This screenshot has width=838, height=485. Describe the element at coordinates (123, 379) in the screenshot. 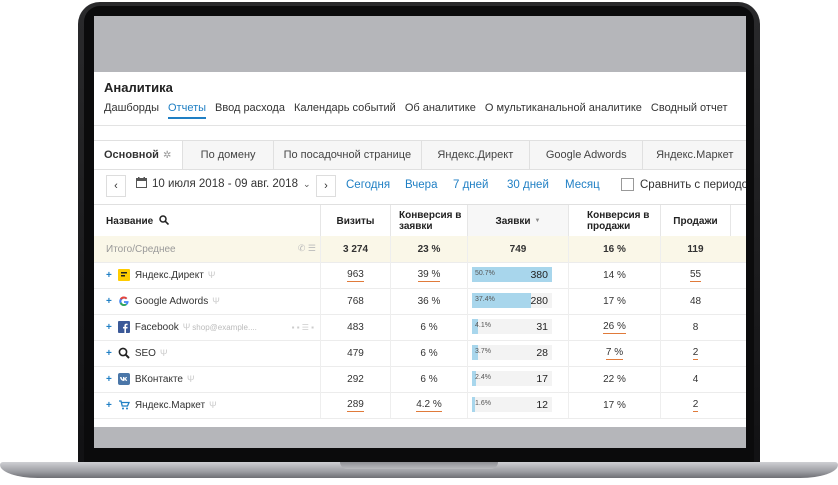

I see `vk-icon` at that location.